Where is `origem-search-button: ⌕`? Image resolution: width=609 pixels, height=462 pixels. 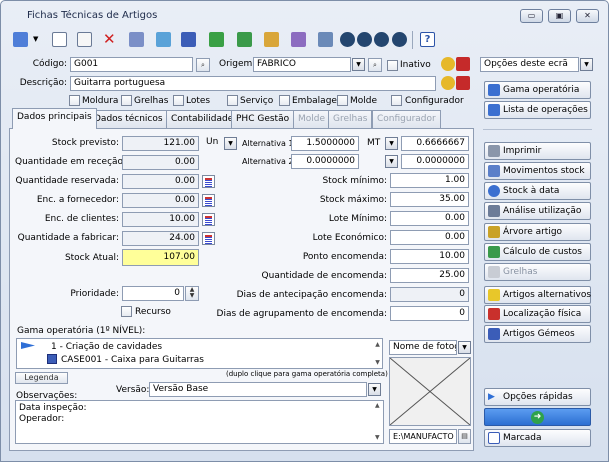
origem-search-button: ⌕ is located at coordinates (375, 65).